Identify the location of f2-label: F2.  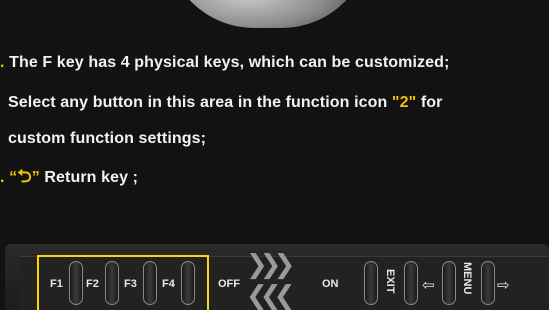
(92, 284).